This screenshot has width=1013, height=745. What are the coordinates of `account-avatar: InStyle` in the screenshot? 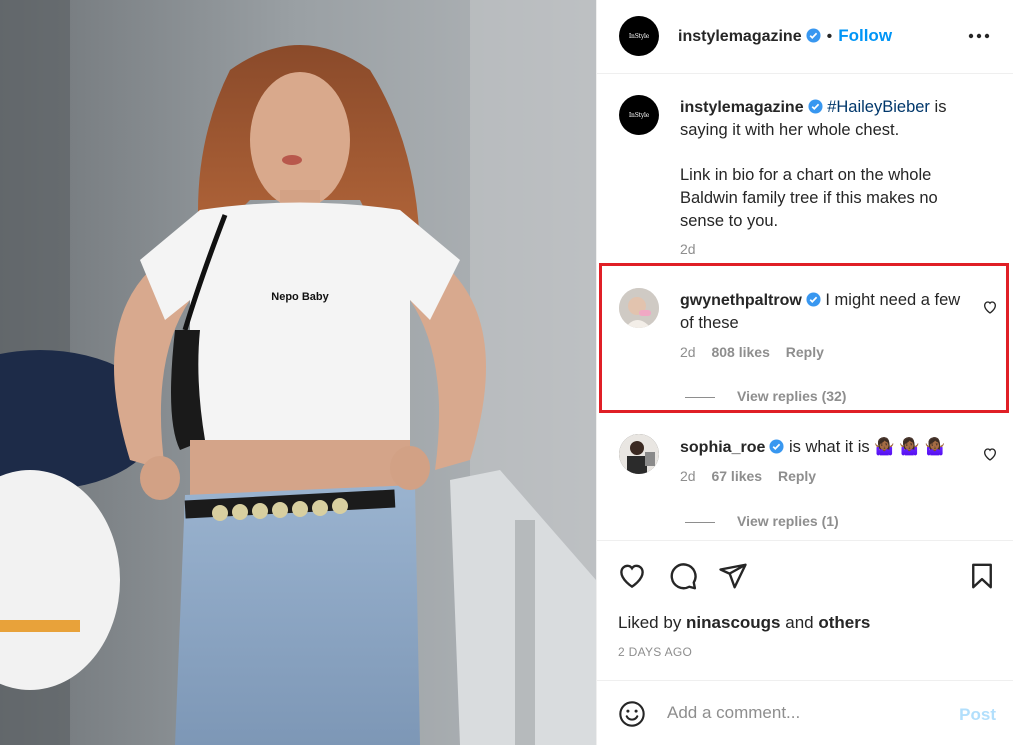 It's located at (639, 36).